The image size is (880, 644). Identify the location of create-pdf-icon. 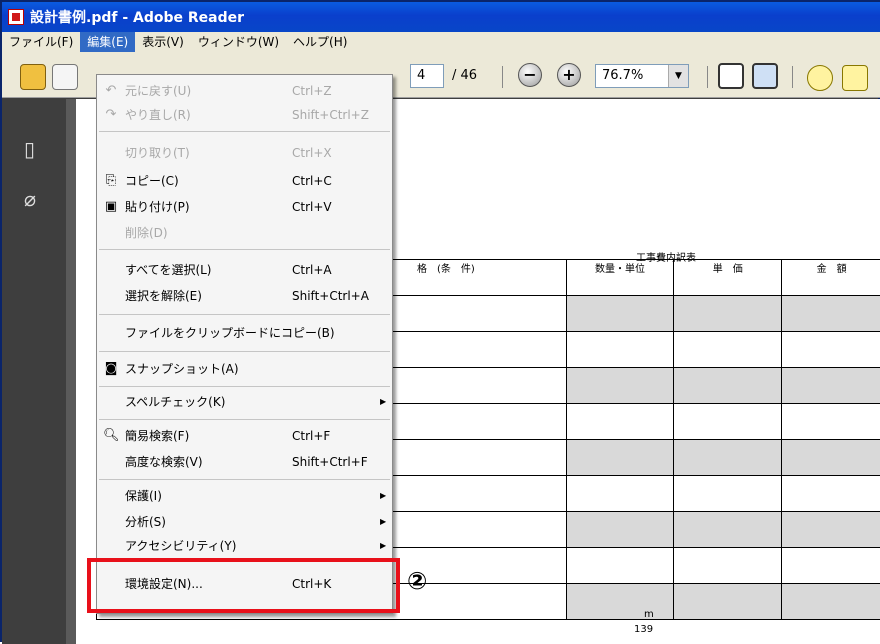
(65, 77).